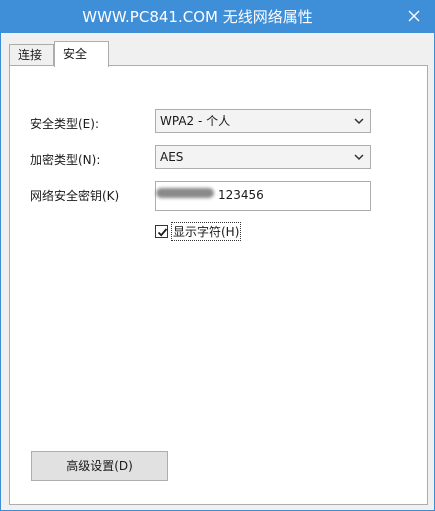 This screenshot has height=511, width=435. I want to click on security-type-label: 安全类型(E):, so click(64, 124).